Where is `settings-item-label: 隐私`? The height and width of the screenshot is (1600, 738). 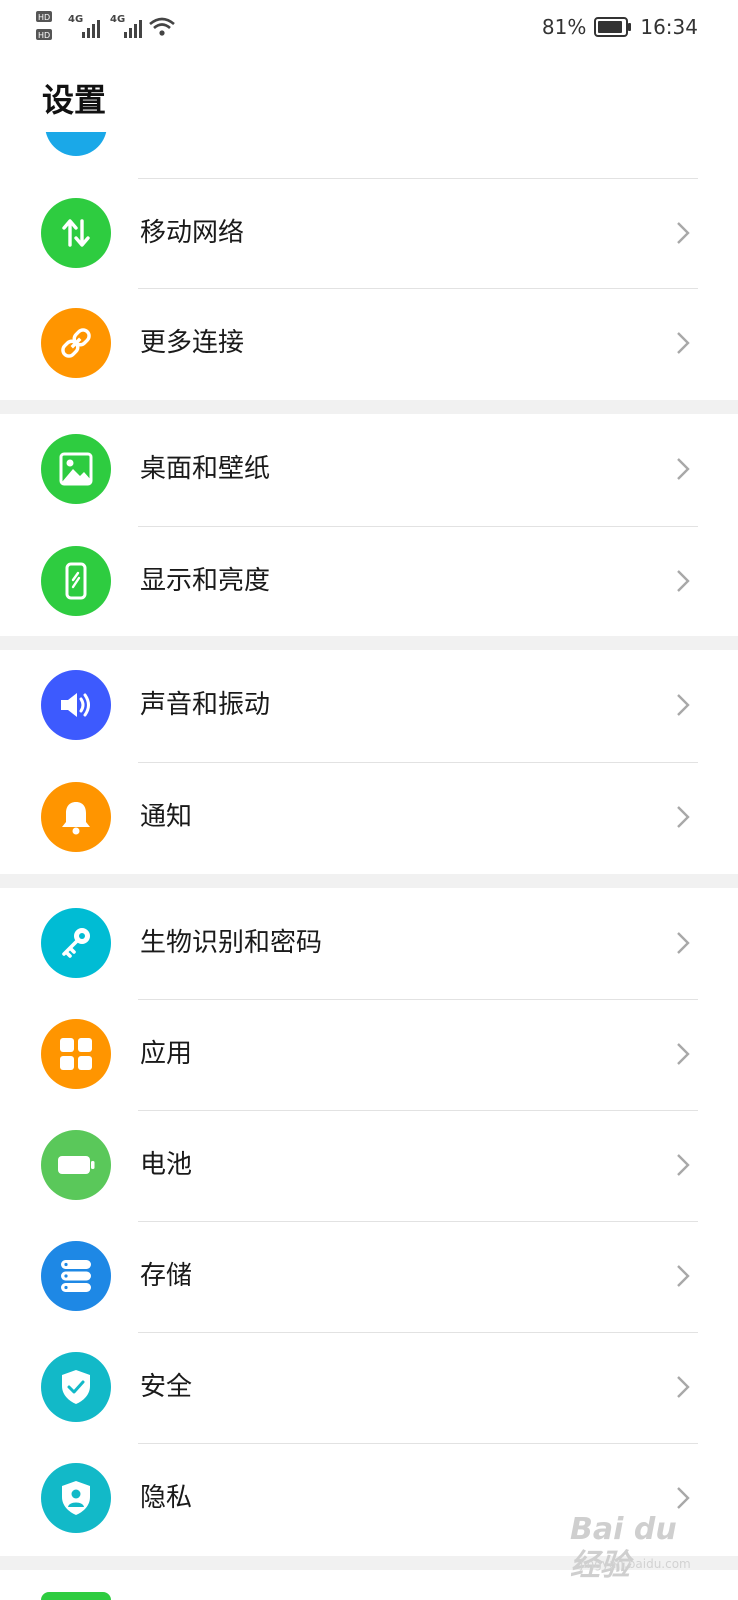
settings-item-label: 隐私 is located at coordinates (166, 1498).